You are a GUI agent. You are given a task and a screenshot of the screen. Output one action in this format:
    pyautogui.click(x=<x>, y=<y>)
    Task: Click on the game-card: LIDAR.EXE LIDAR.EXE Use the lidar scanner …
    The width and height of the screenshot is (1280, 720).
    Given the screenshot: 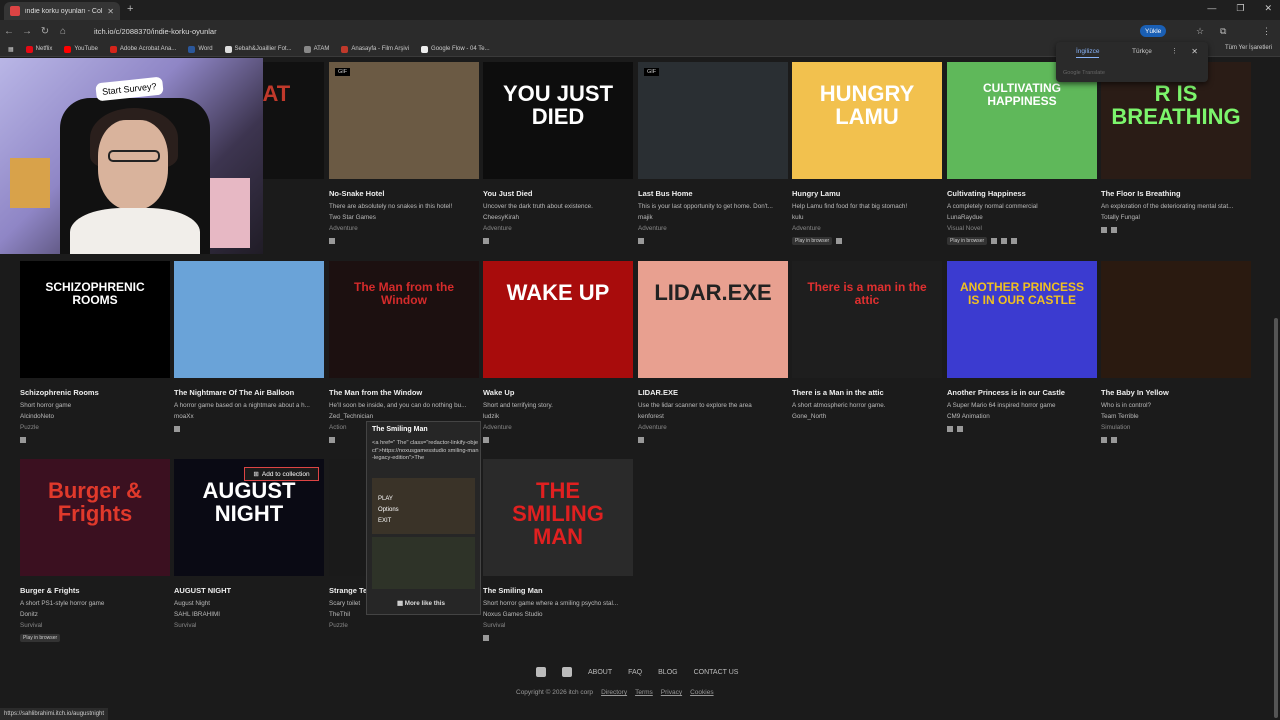 What is the action you would take?
    pyautogui.click(x=713, y=352)
    